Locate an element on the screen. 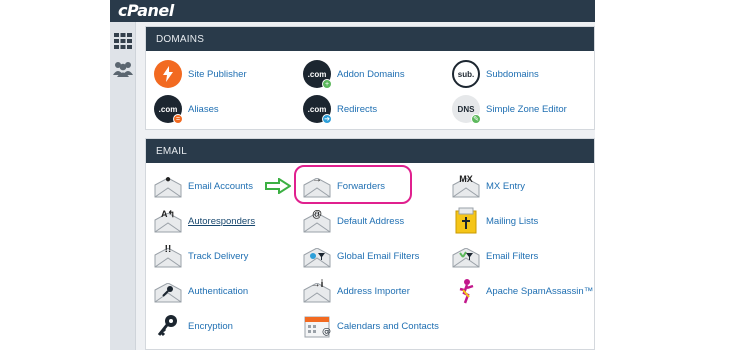  autoresponders-label: Autoresponders is located at coordinates (222, 221).